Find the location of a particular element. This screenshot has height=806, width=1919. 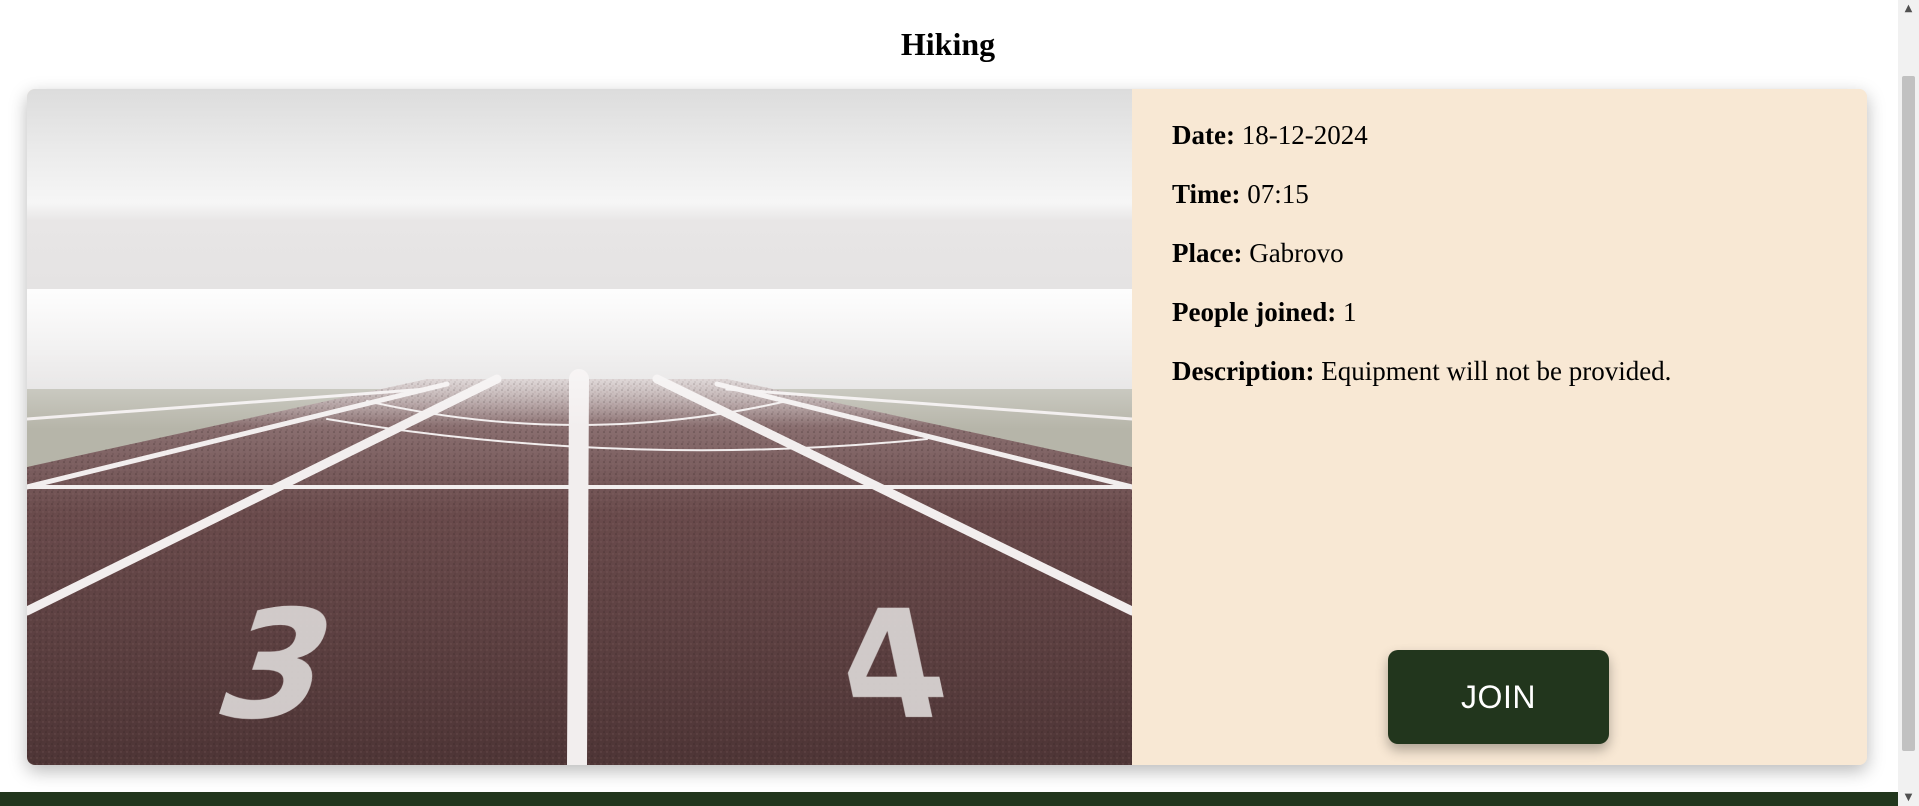

place-value: Gabrovo is located at coordinates (1296, 253).